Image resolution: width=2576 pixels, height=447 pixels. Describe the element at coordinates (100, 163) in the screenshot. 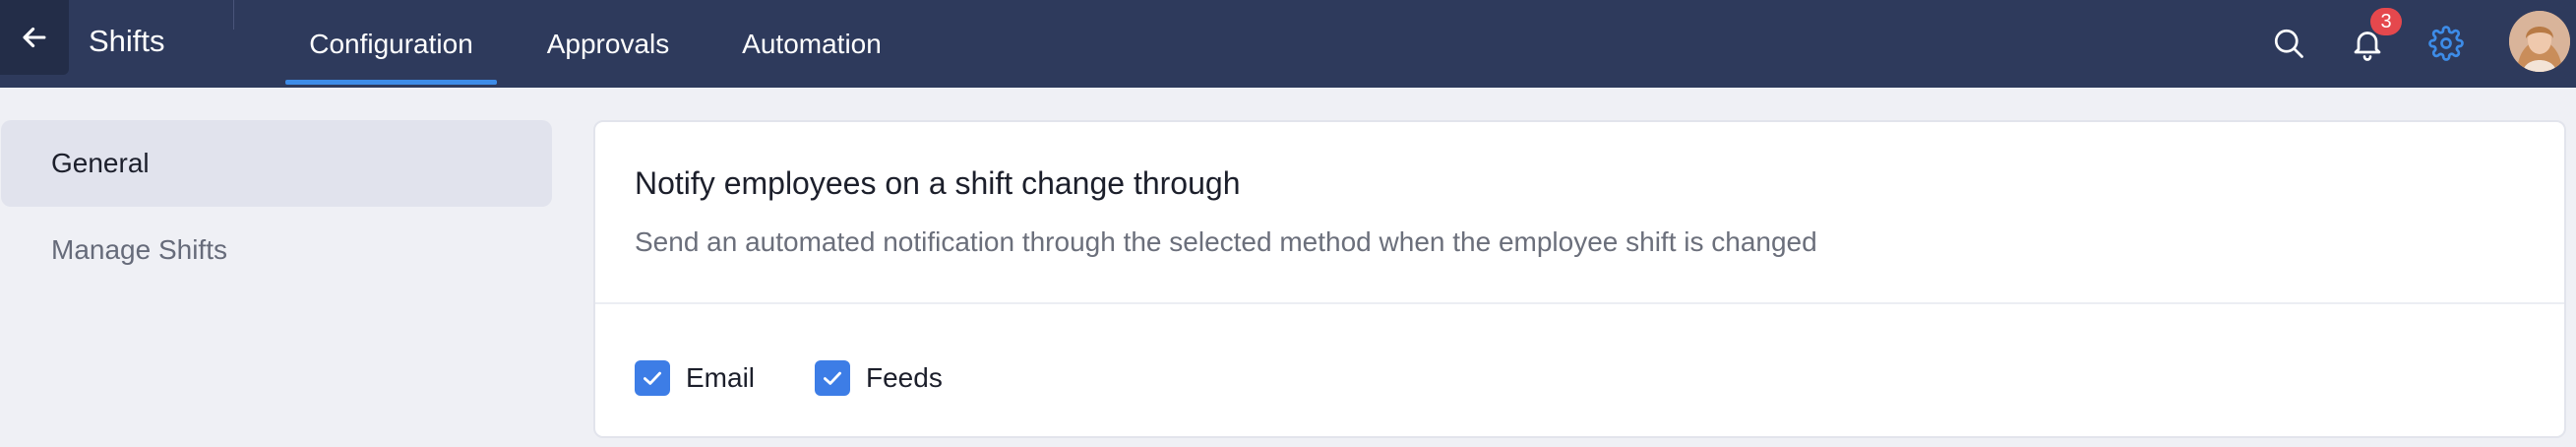

I see `sidebar-item-label: General` at that location.